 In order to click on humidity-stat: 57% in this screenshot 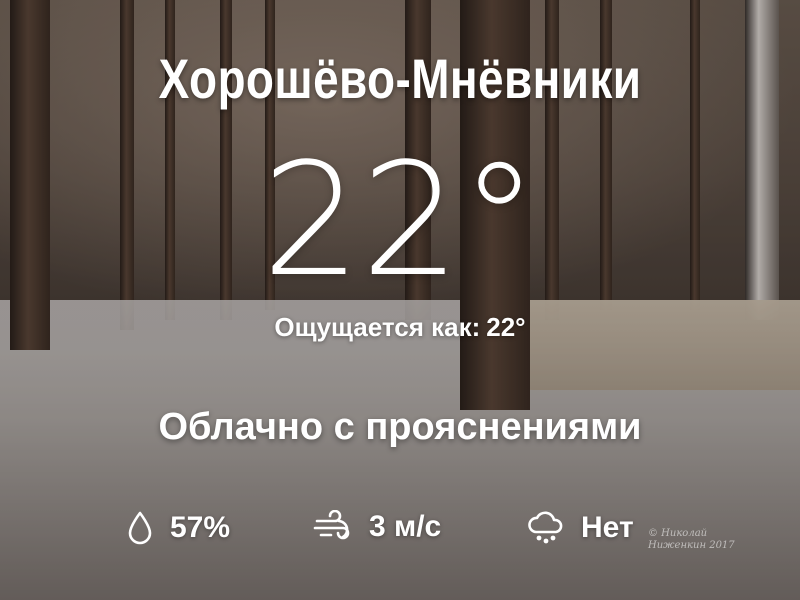, I will do `click(178, 528)`.